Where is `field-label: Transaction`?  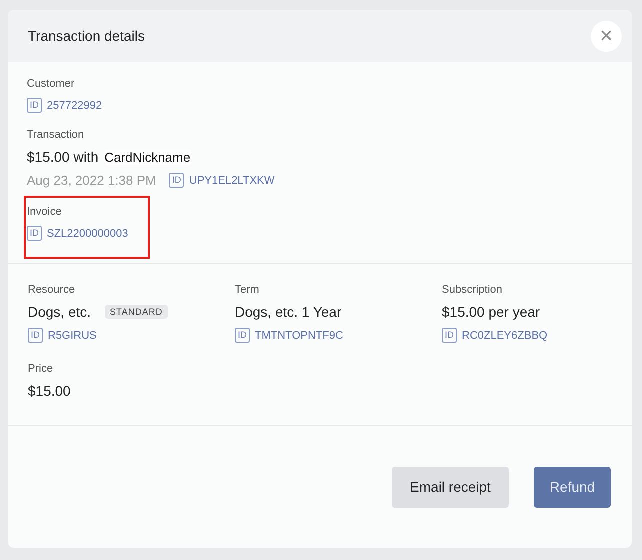 field-label: Transaction is located at coordinates (56, 135).